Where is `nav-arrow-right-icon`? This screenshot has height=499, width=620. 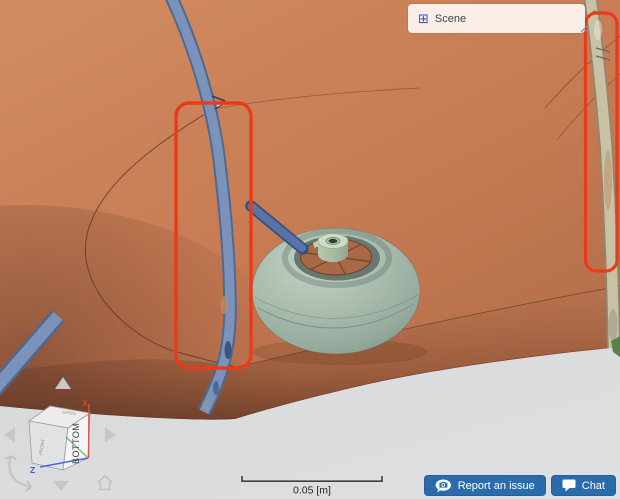 nav-arrow-right-icon is located at coordinates (110, 435).